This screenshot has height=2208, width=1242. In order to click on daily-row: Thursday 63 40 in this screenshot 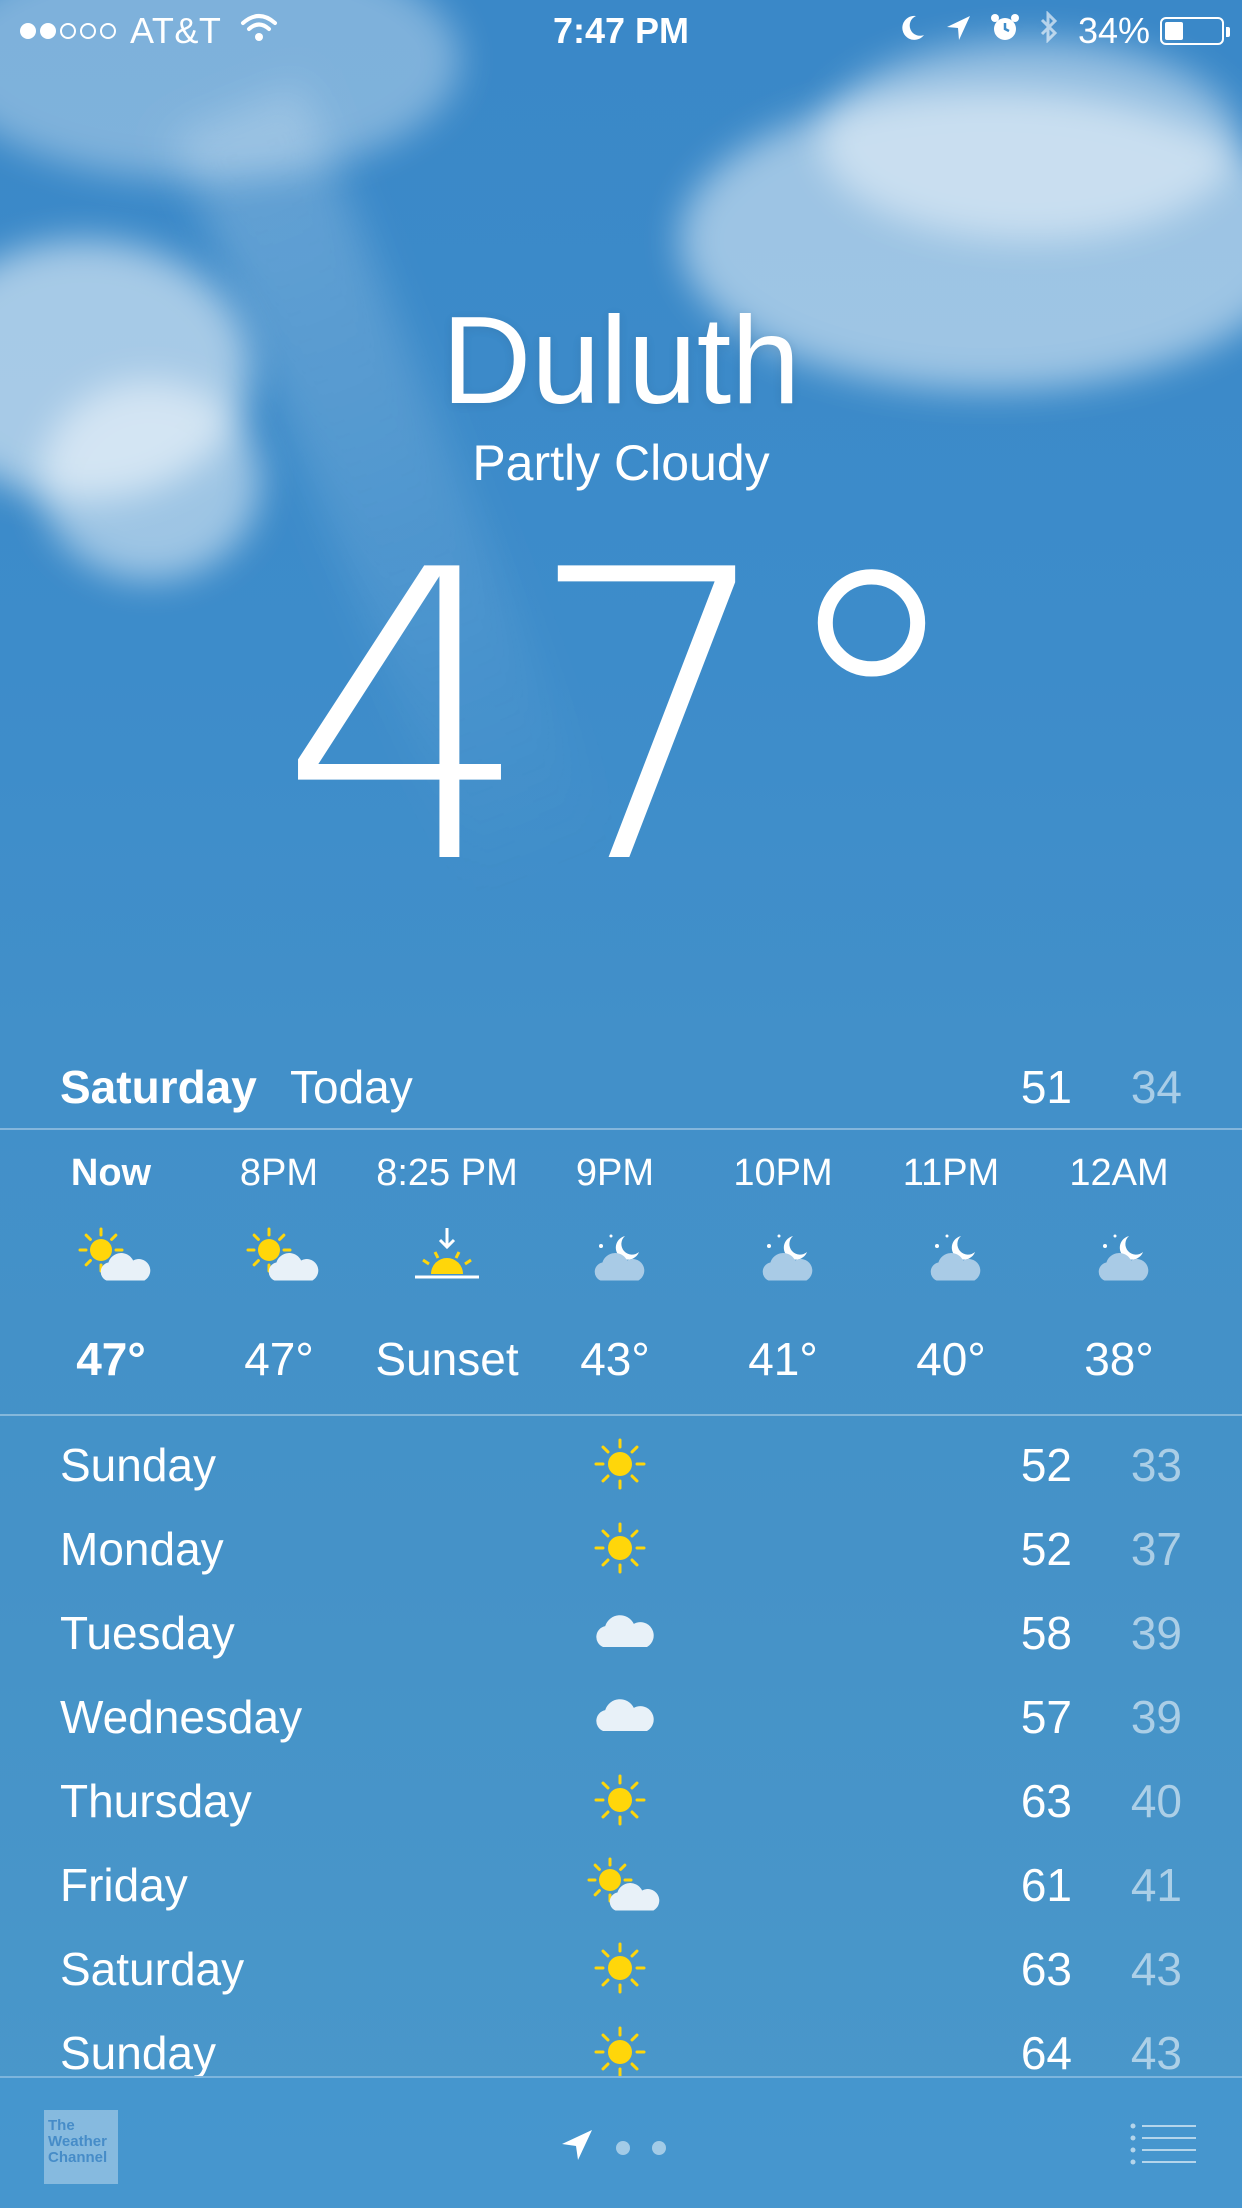, I will do `click(621, 1798)`.